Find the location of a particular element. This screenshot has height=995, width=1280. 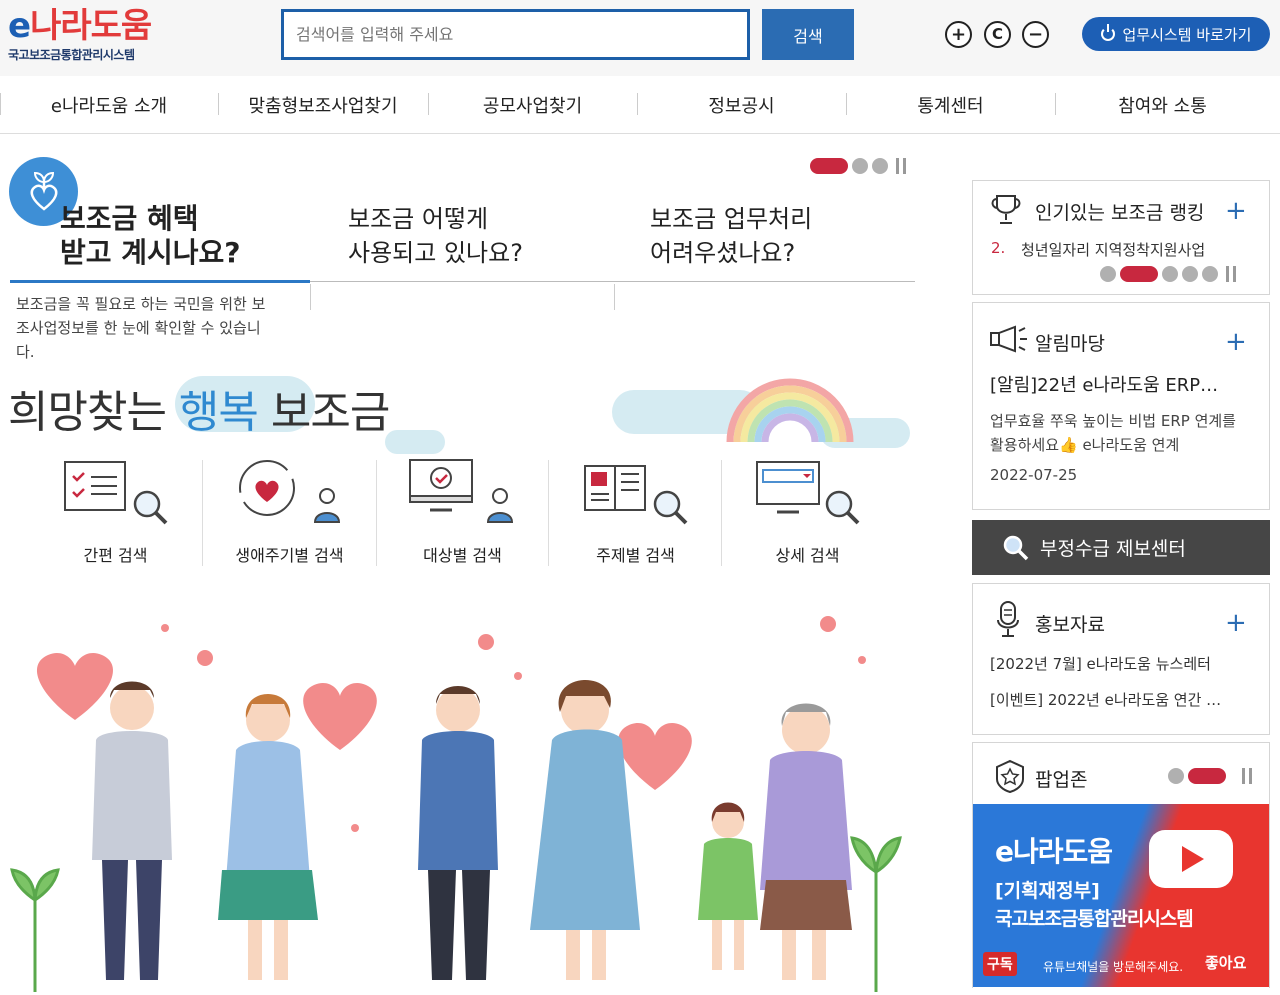

monitor-check-icon is located at coordinates (461, 491).